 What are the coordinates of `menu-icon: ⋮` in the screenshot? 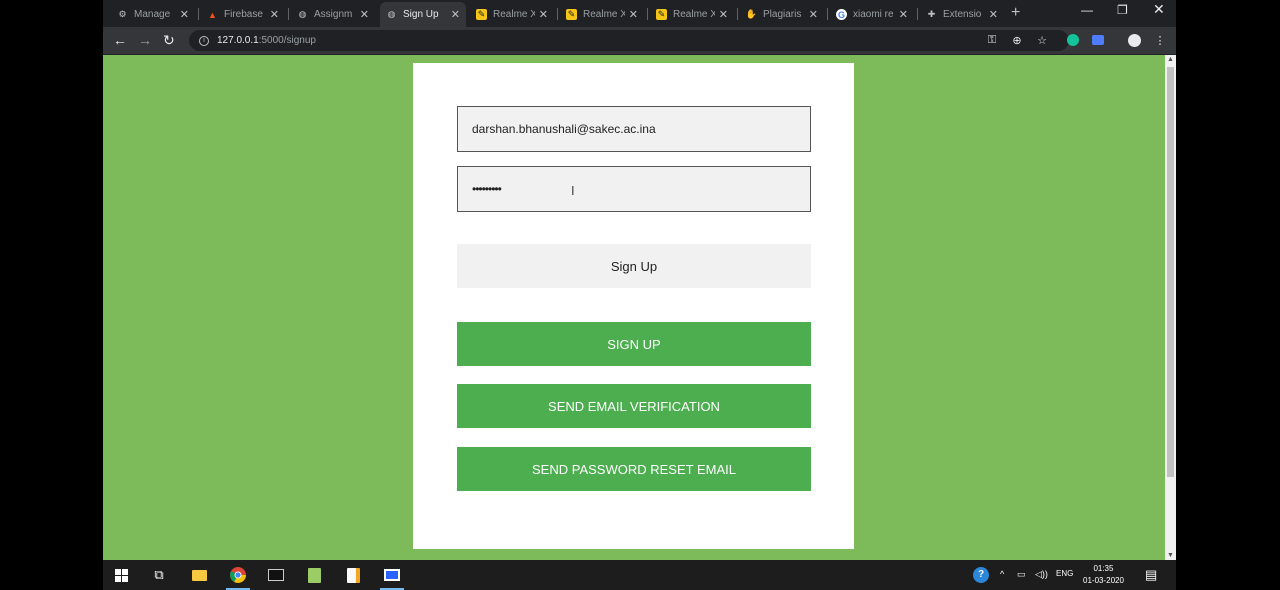 It's located at (1160, 40).